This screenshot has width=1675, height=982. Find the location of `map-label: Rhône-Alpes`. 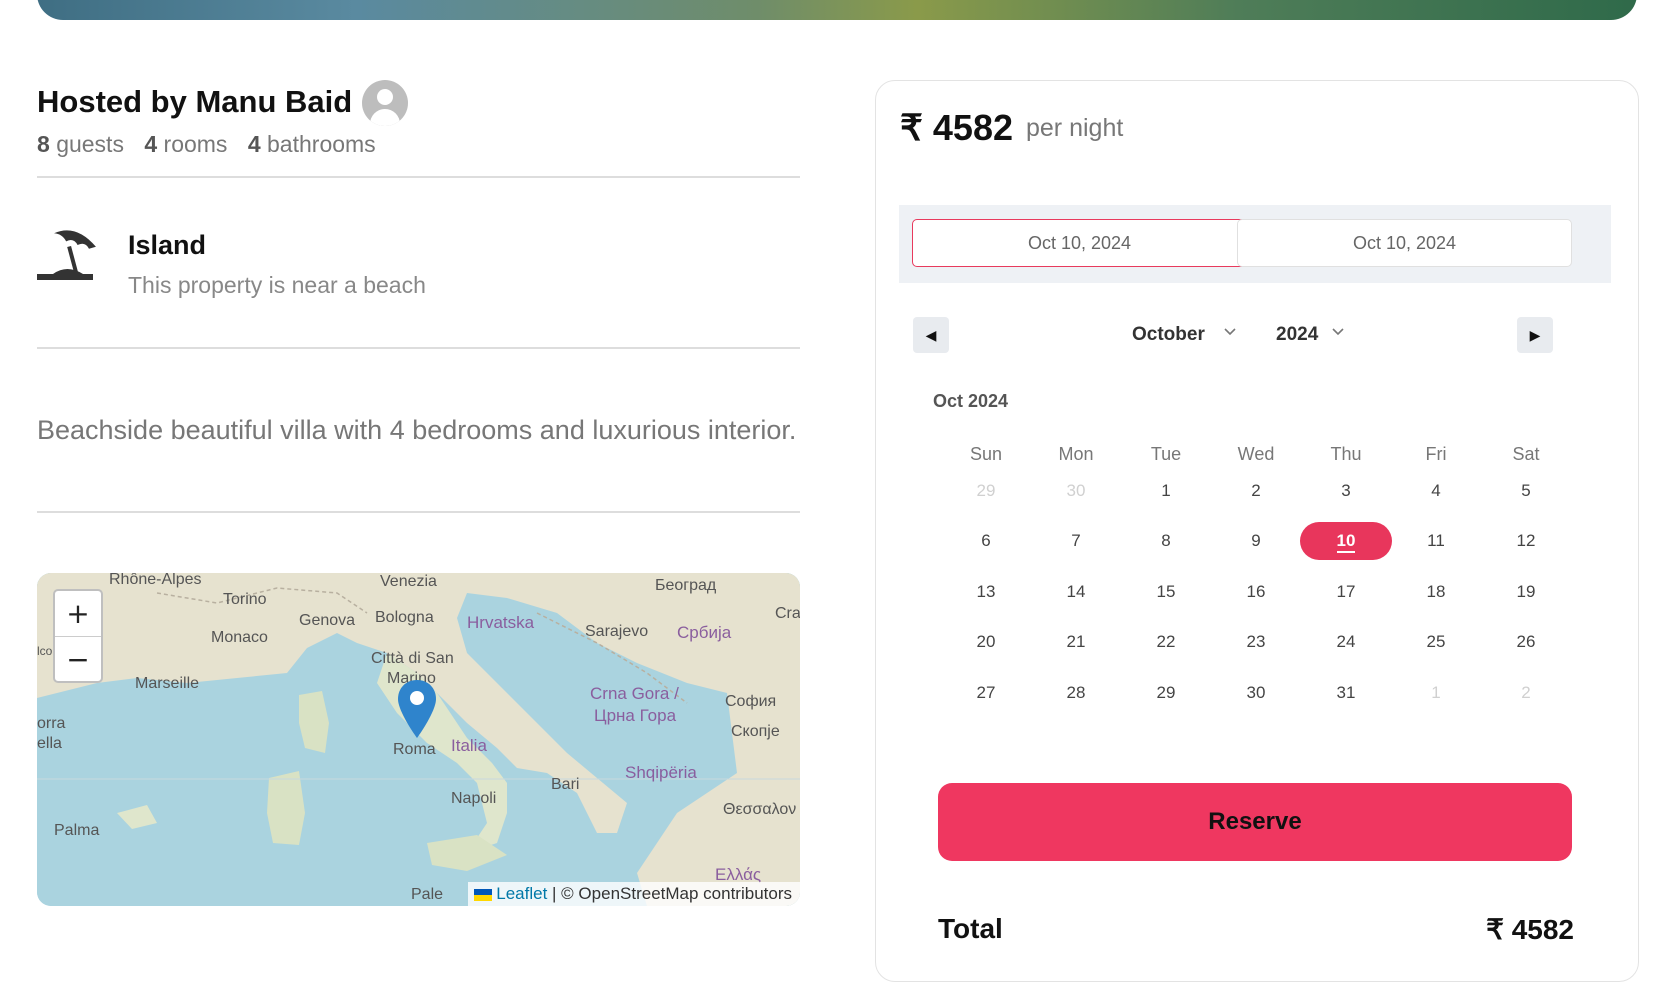

map-label: Rhône-Alpes is located at coordinates (155, 580).